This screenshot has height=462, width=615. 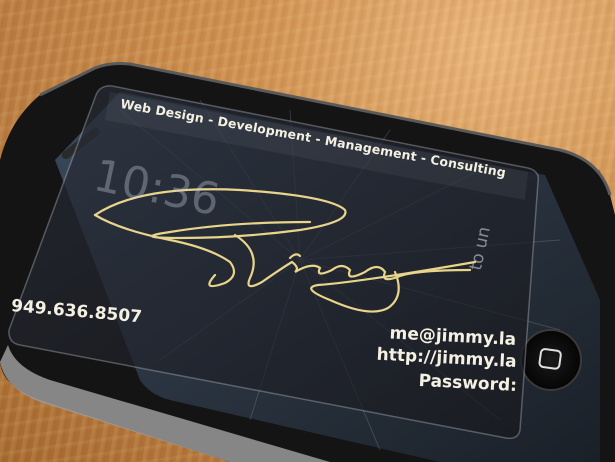 What do you see at coordinates (467, 383) in the screenshot?
I see `card-password-label: Password:` at bounding box center [467, 383].